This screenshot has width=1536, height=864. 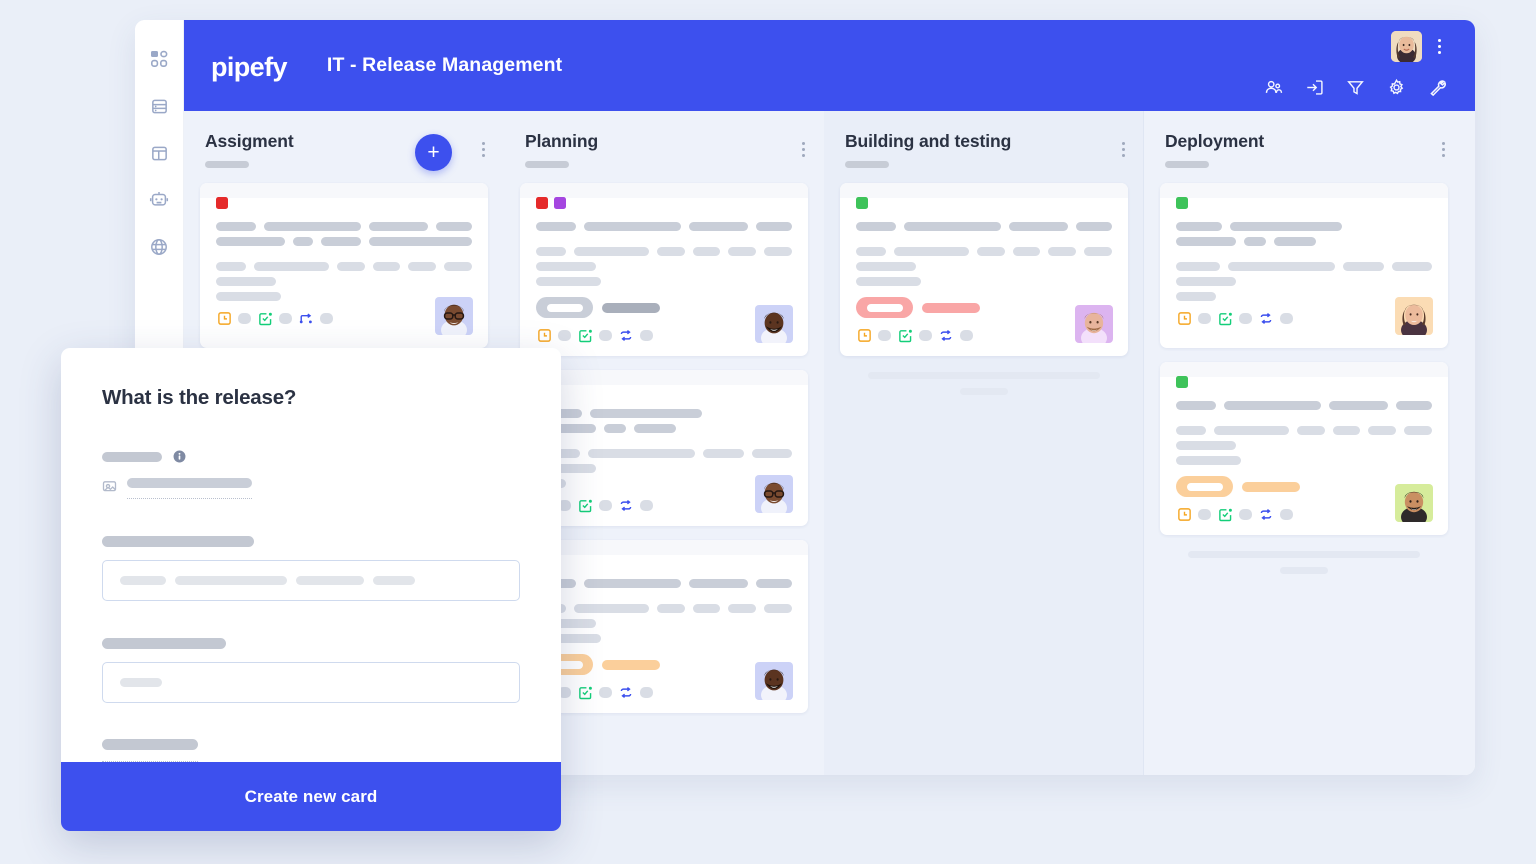 What do you see at coordinates (444, 65) in the screenshot?
I see `page-title: IT - Release Management` at bounding box center [444, 65].